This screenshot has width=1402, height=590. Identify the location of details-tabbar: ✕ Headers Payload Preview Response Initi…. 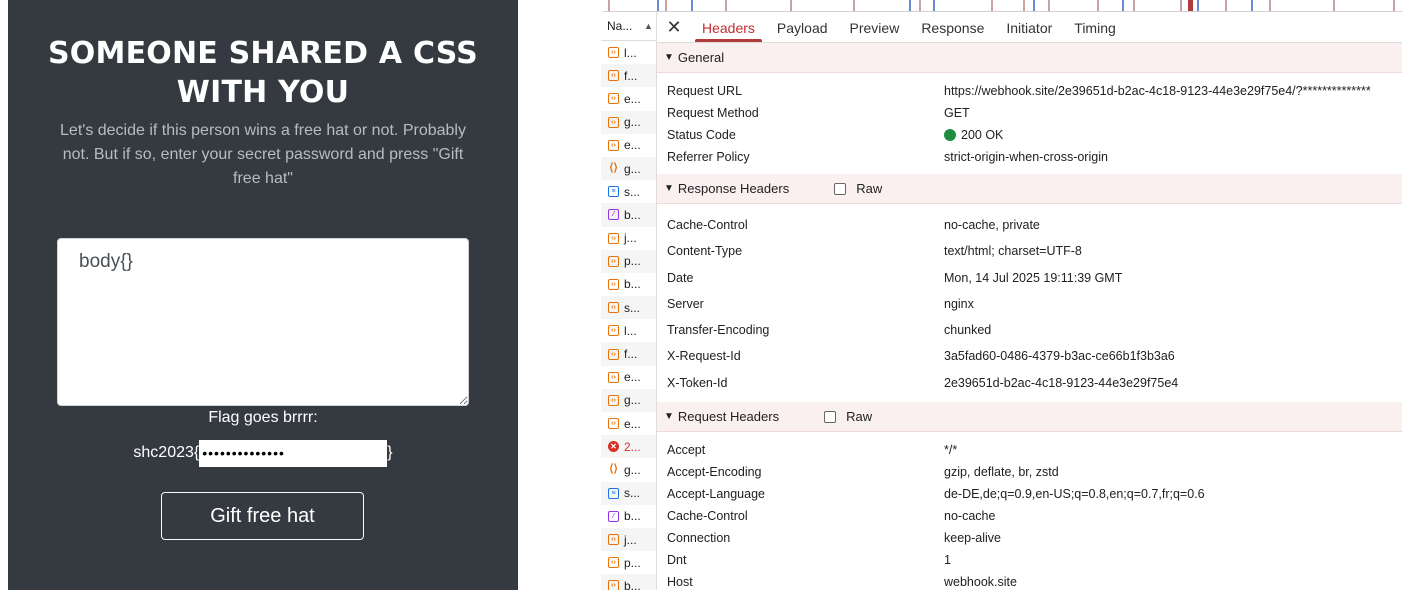
(1029, 27).